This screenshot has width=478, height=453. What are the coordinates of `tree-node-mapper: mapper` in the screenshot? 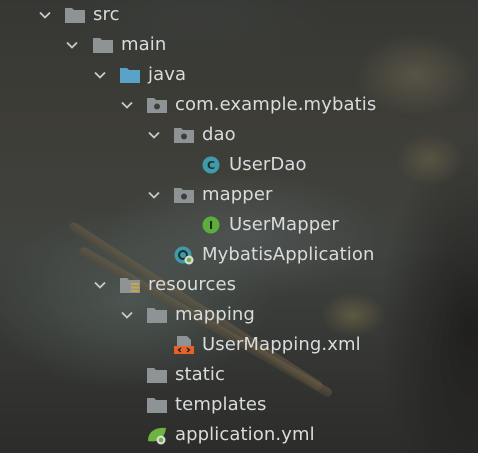 It's located at (239, 195).